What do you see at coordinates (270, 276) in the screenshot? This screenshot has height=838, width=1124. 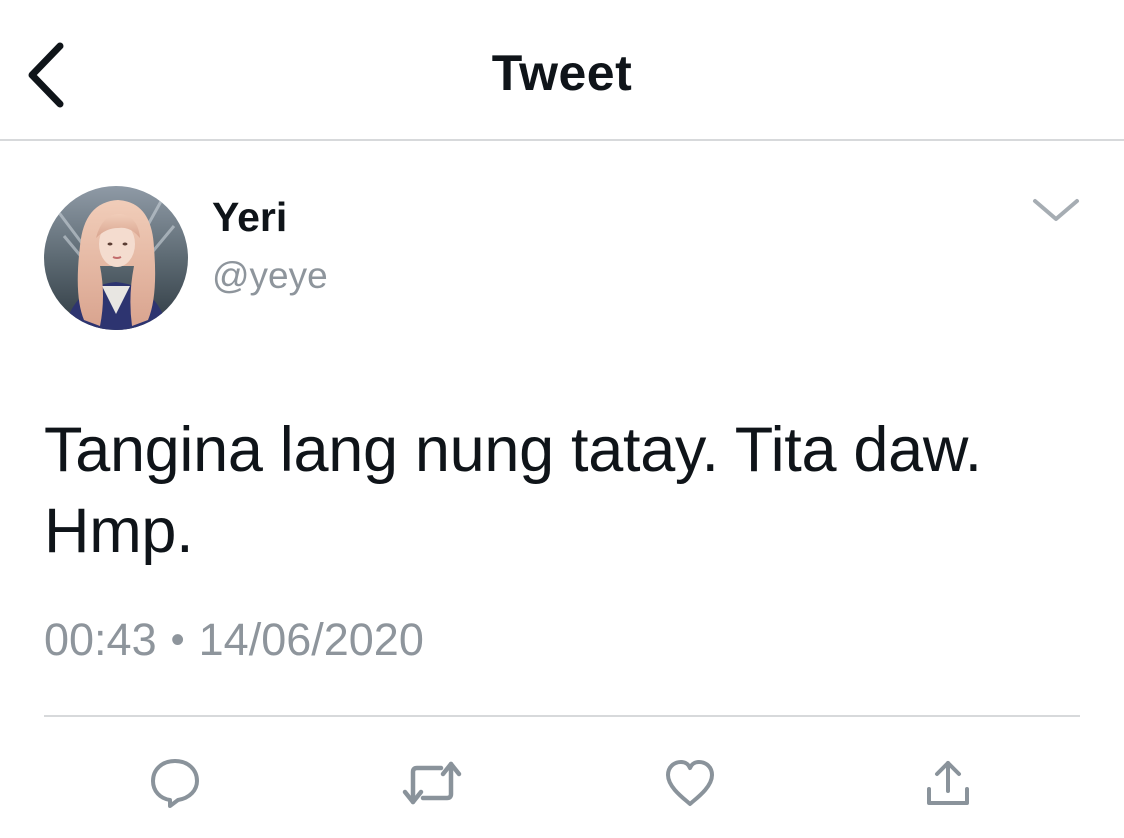 I see `author-handle: @yeye` at bounding box center [270, 276].